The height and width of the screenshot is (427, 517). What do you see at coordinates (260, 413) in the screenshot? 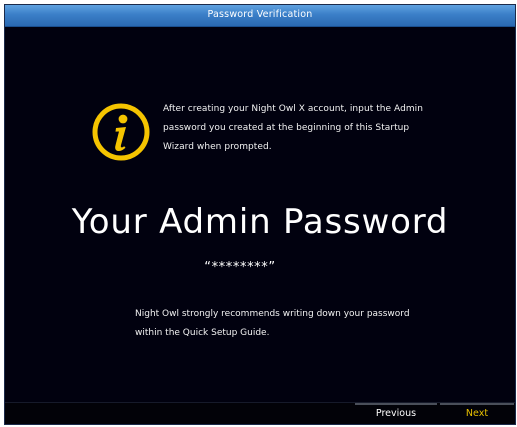
I see `footer-bar: Previous Next` at bounding box center [260, 413].